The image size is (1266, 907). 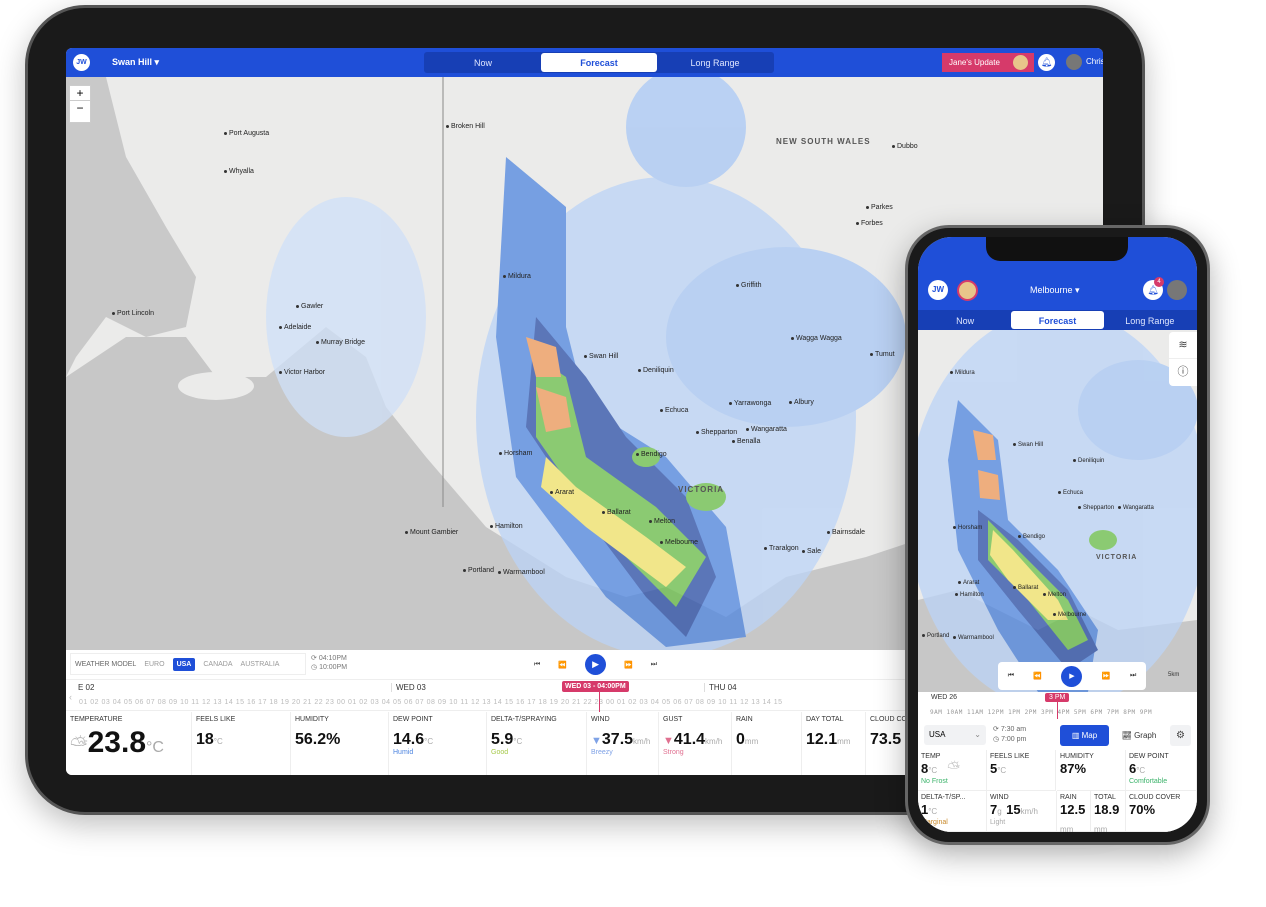 What do you see at coordinates (937, 734) in the screenshot?
I see `model-value: USA` at bounding box center [937, 734].